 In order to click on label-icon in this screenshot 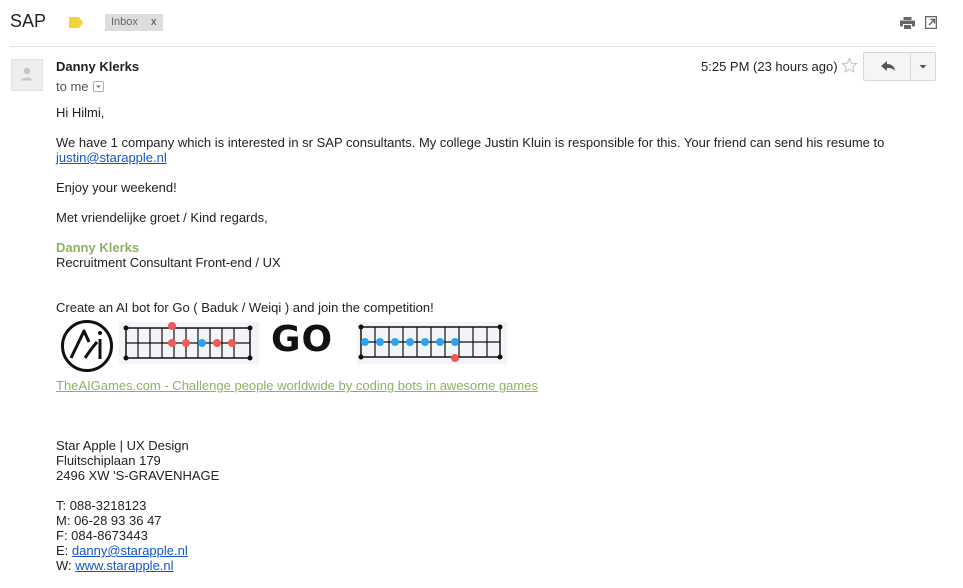, I will do `click(76, 22)`.